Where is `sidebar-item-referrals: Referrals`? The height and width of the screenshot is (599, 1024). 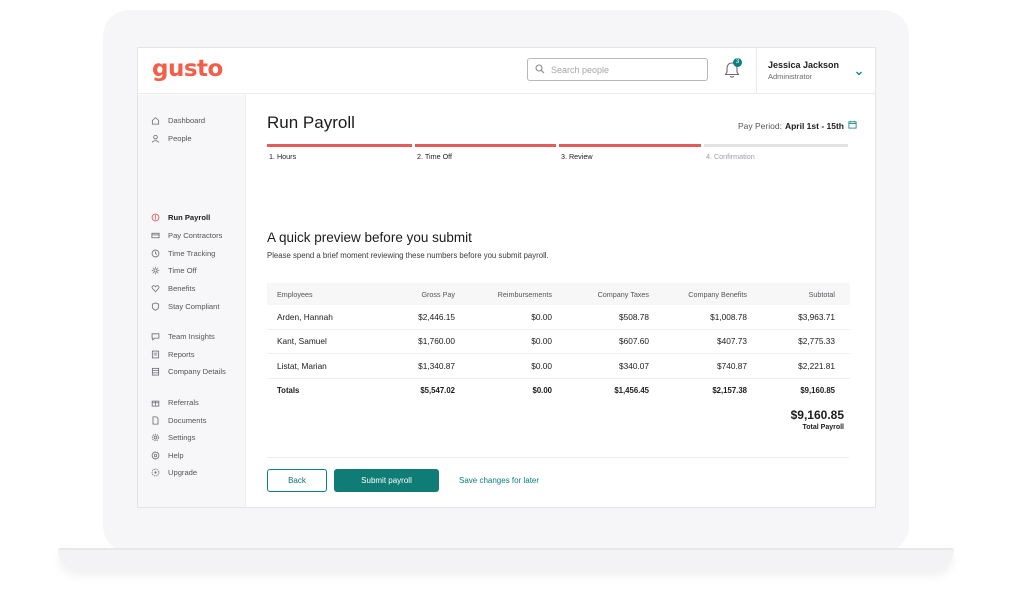 sidebar-item-referrals: Referrals is located at coordinates (175, 402).